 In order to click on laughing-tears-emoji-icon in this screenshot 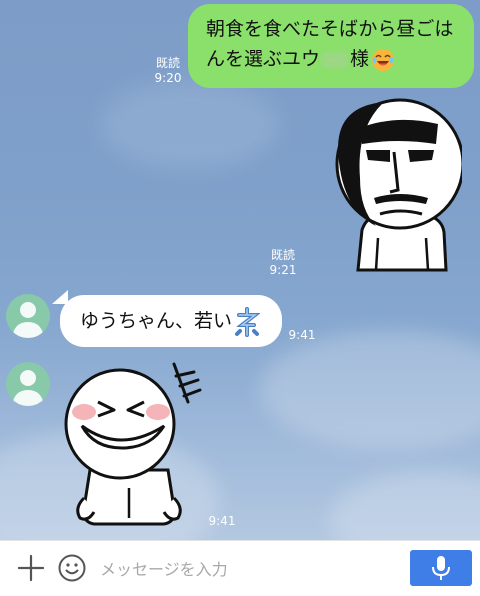, I will do `click(383, 59)`.